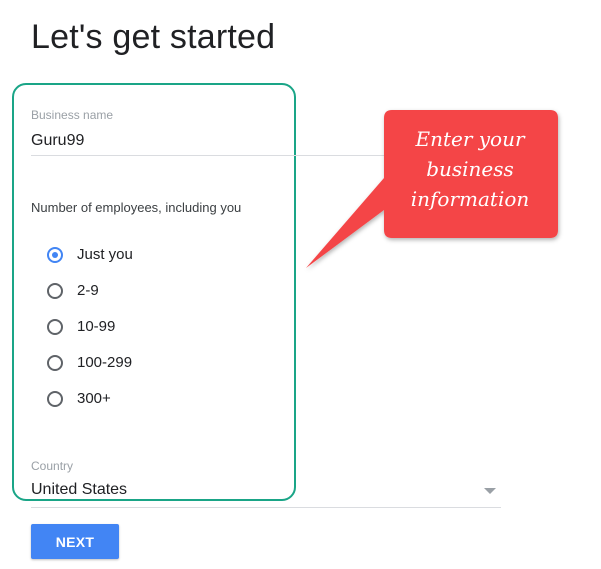 The width and height of the screenshot is (601, 569). I want to click on radio-label: 100-299, so click(105, 362).